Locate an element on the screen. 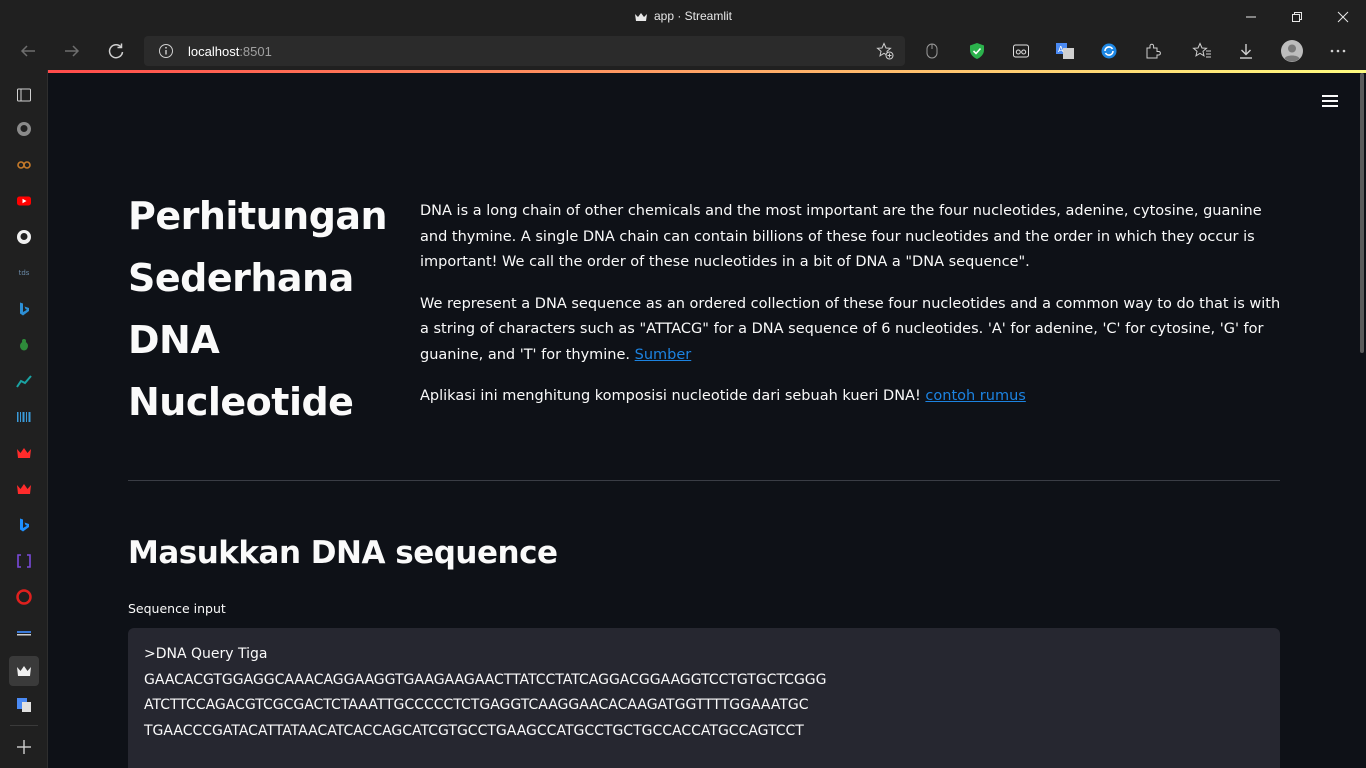  close-window-button is located at coordinates (1343, 16).